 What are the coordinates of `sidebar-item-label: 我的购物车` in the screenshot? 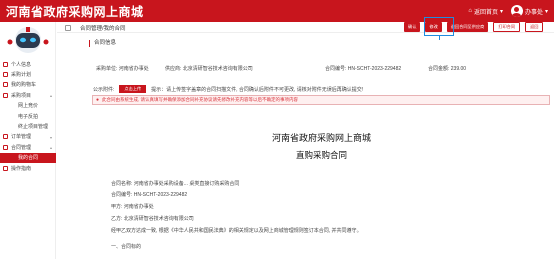 It's located at (24, 85).